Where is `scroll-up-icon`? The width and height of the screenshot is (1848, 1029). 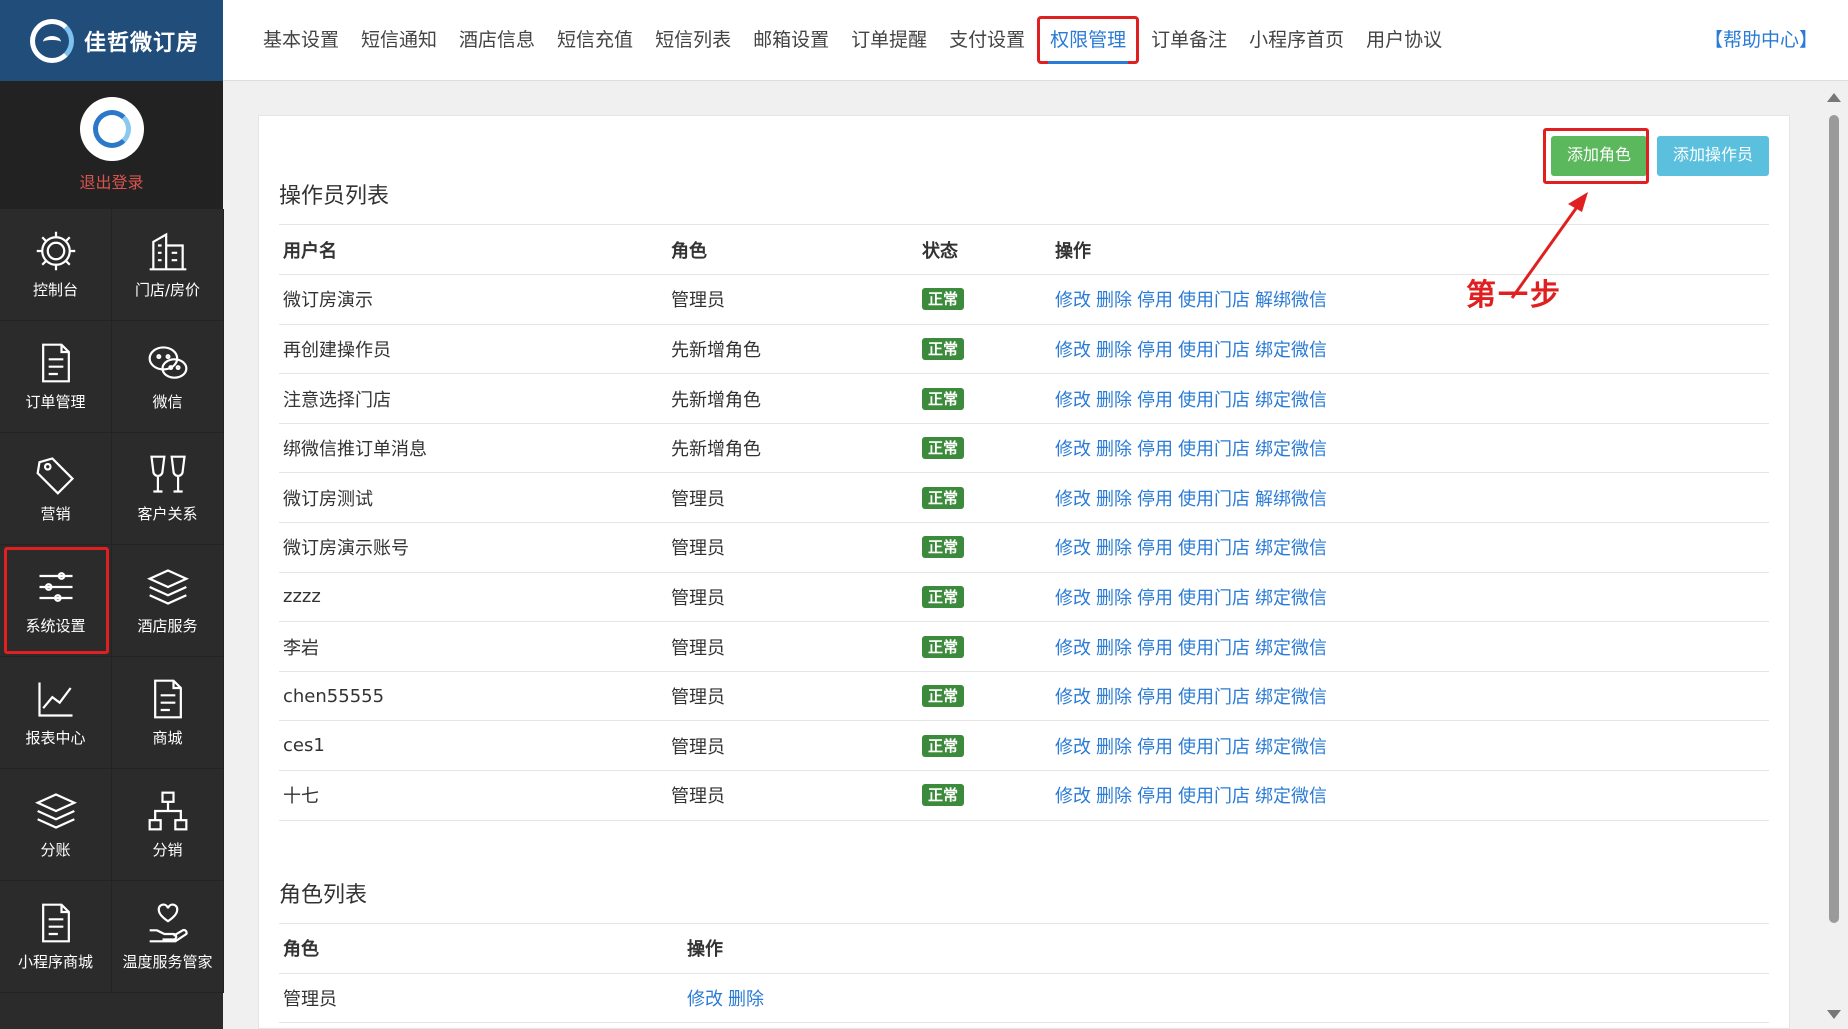
scroll-up-icon is located at coordinates (1834, 97).